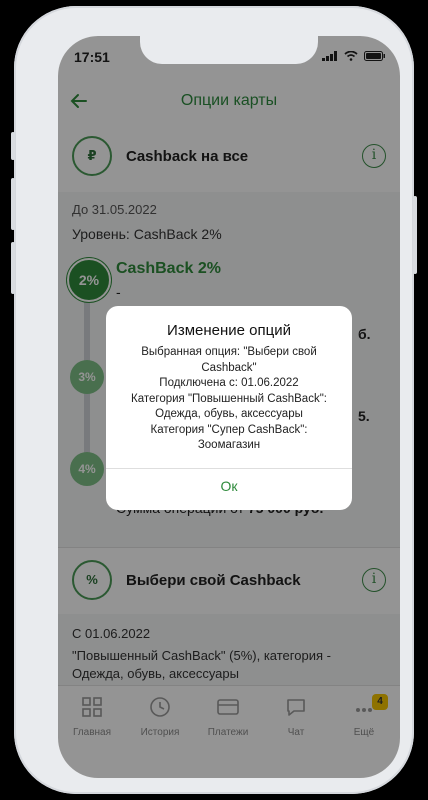 Image resolution: width=428 pixels, height=800 pixels. What do you see at coordinates (229, 429) in the screenshot?
I see `dialog-line-6: Категория "Супер CashBack":` at bounding box center [229, 429].